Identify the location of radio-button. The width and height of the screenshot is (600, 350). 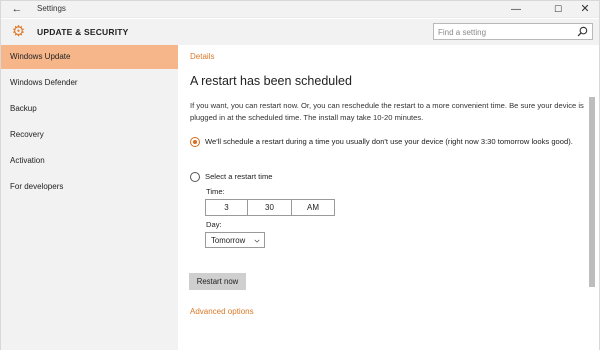
(195, 177).